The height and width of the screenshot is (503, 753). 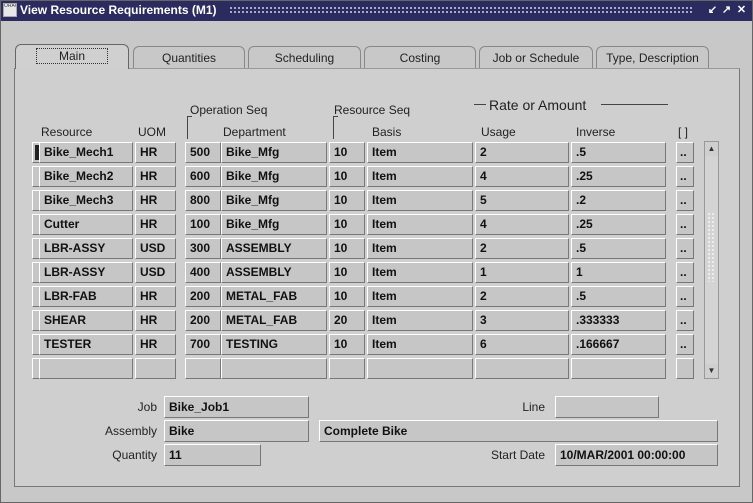 I want to click on operation-seq-cell: 100, so click(x=203, y=224).